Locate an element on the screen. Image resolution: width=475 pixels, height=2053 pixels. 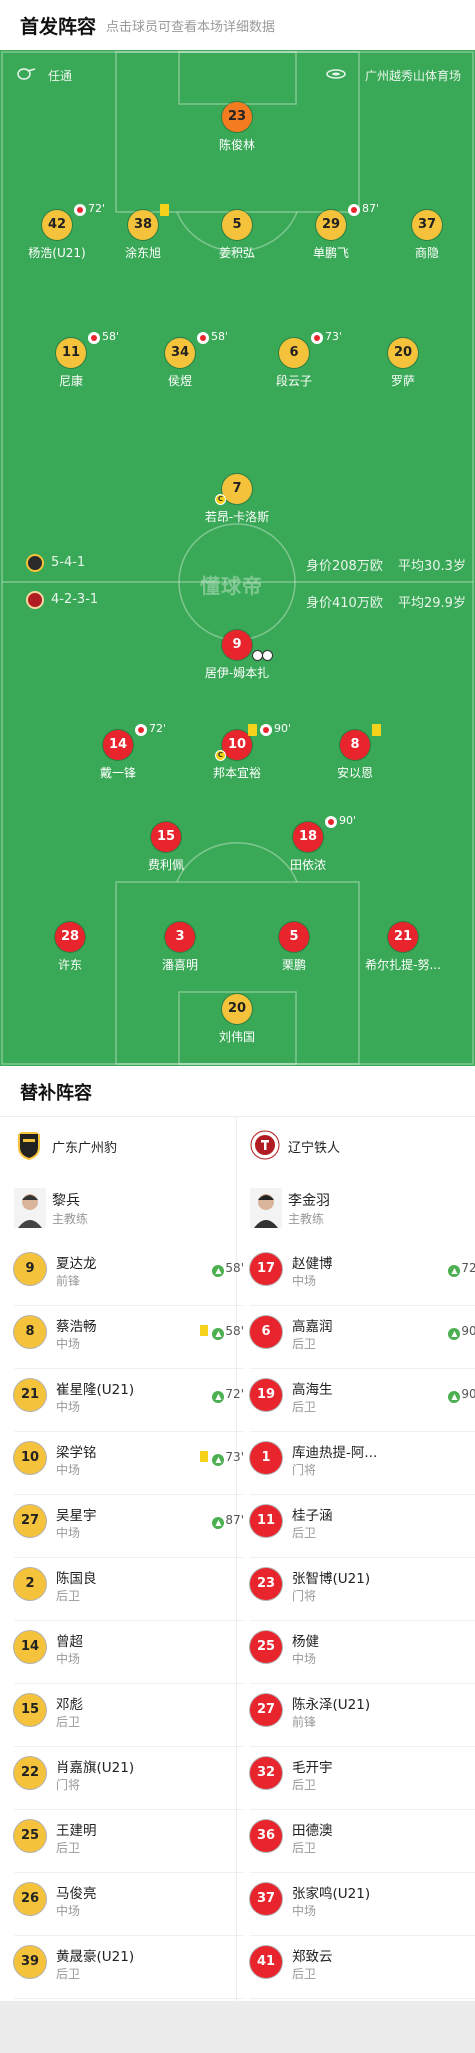
player-name: 段云子 is located at coordinates (293, 381).